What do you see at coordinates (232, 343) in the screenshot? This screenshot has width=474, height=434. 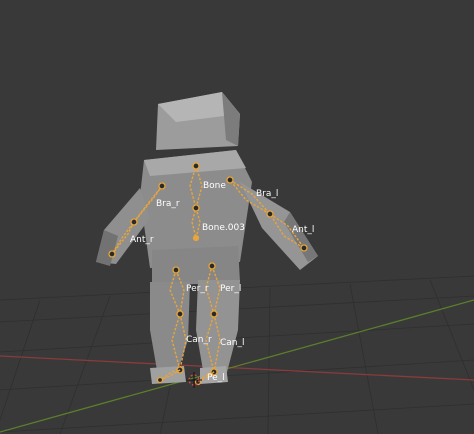 I see `label-can-l: Can_l` at bounding box center [232, 343].